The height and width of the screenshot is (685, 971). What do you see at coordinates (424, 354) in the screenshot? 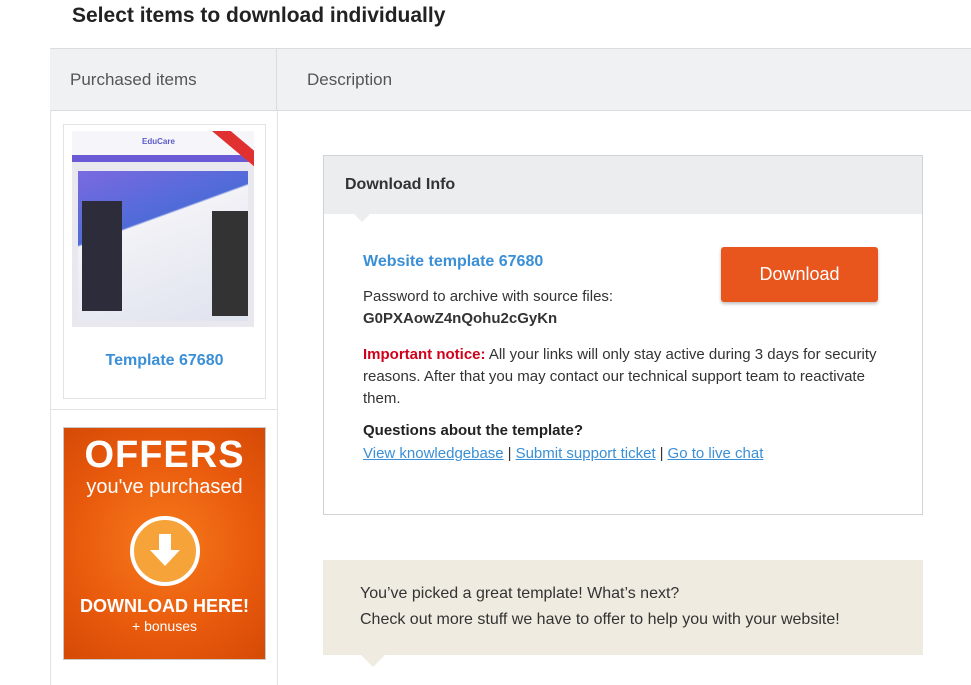
I see `important-notice-label: Important notice:` at bounding box center [424, 354].